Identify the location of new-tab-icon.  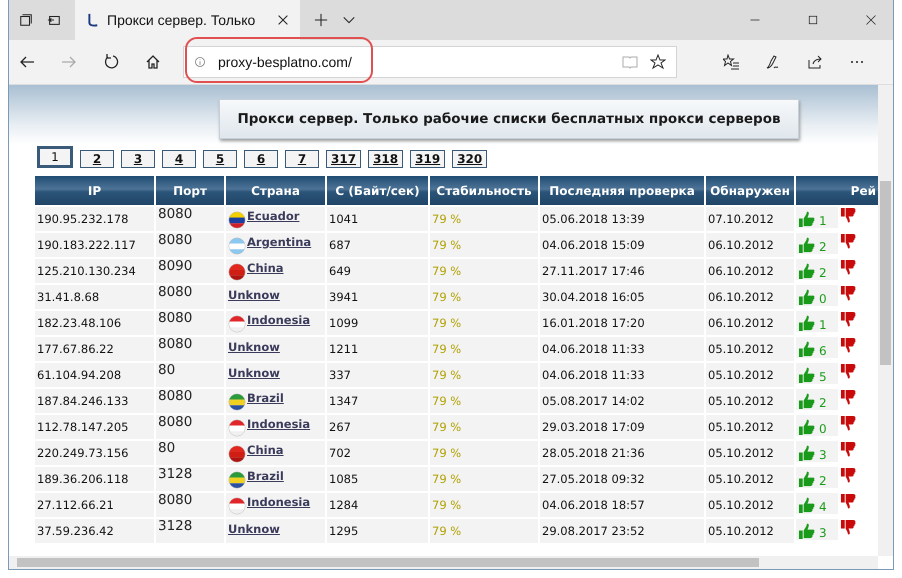
(321, 20).